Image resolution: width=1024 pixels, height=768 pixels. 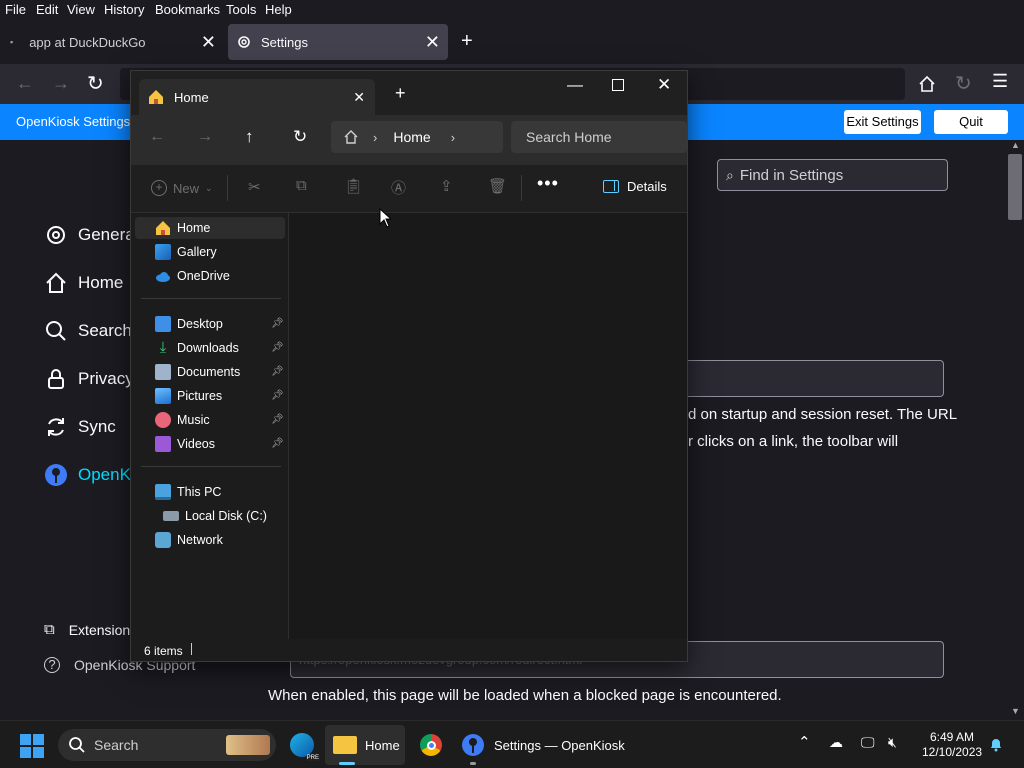 What do you see at coordinates (300, 137) in the screenshot?
I see `refresh-icon: ↻` at bounding box center [300, 137].